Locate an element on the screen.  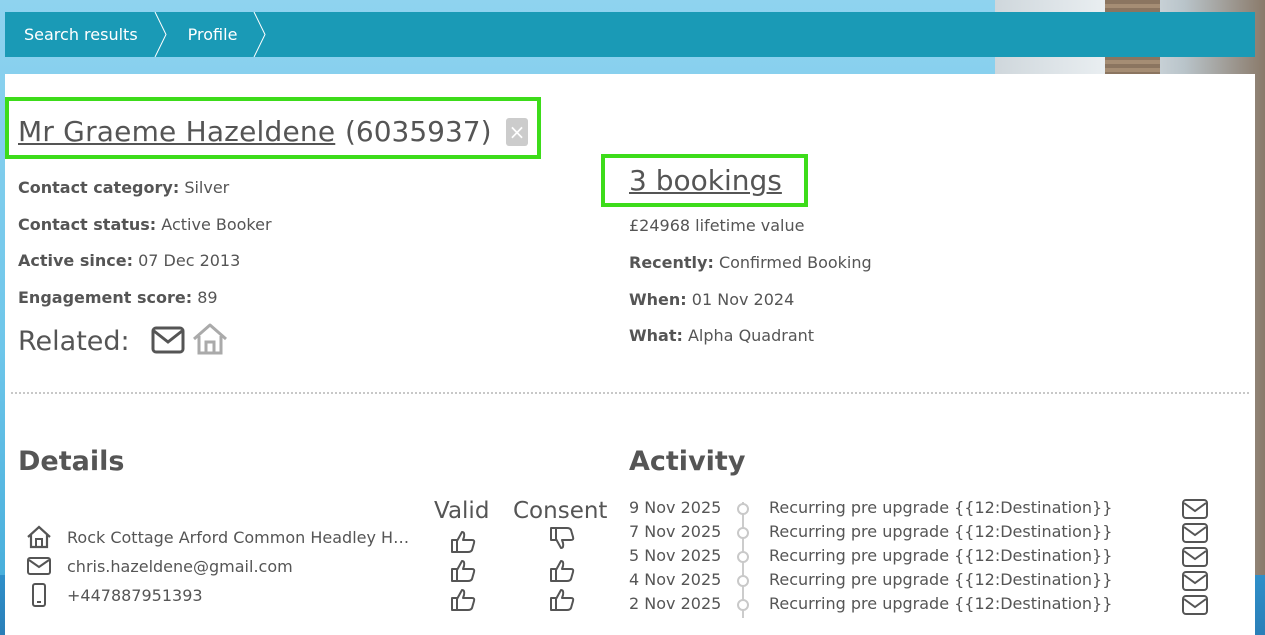
activity-date: 7 Nov 2025 is located at coordinates (675, 531).